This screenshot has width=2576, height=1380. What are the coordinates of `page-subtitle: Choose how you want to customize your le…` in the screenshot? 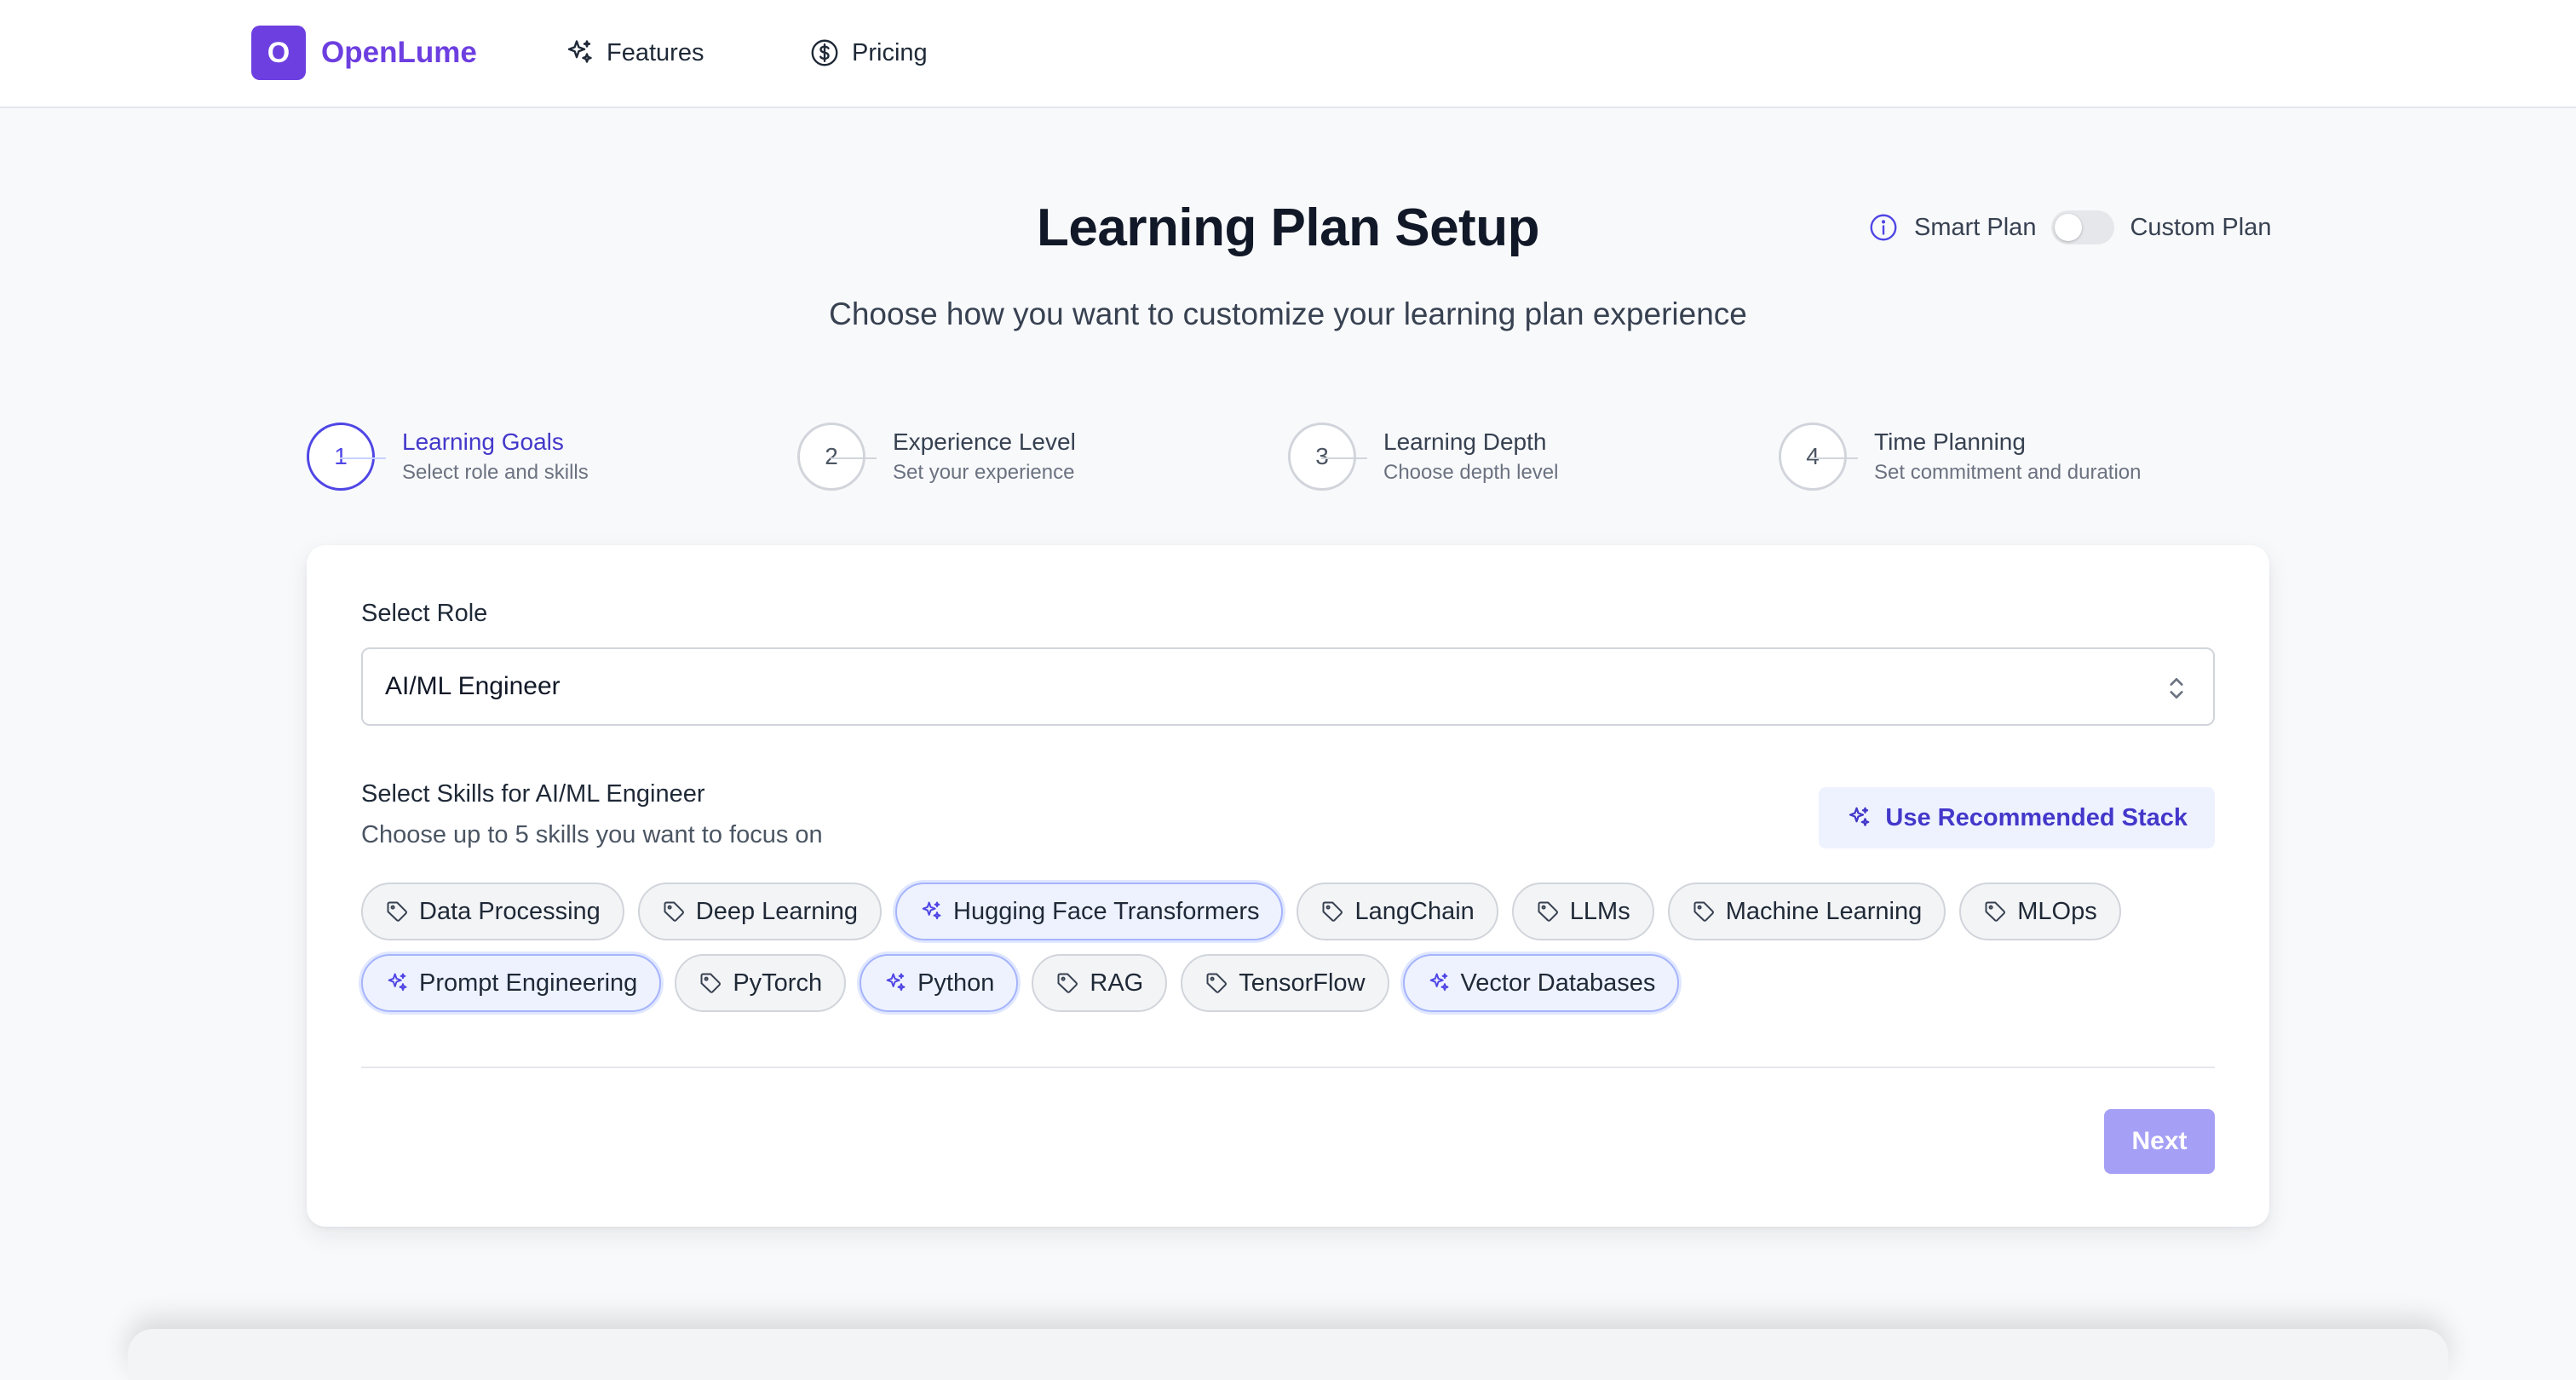 It's located at (1288, 313).